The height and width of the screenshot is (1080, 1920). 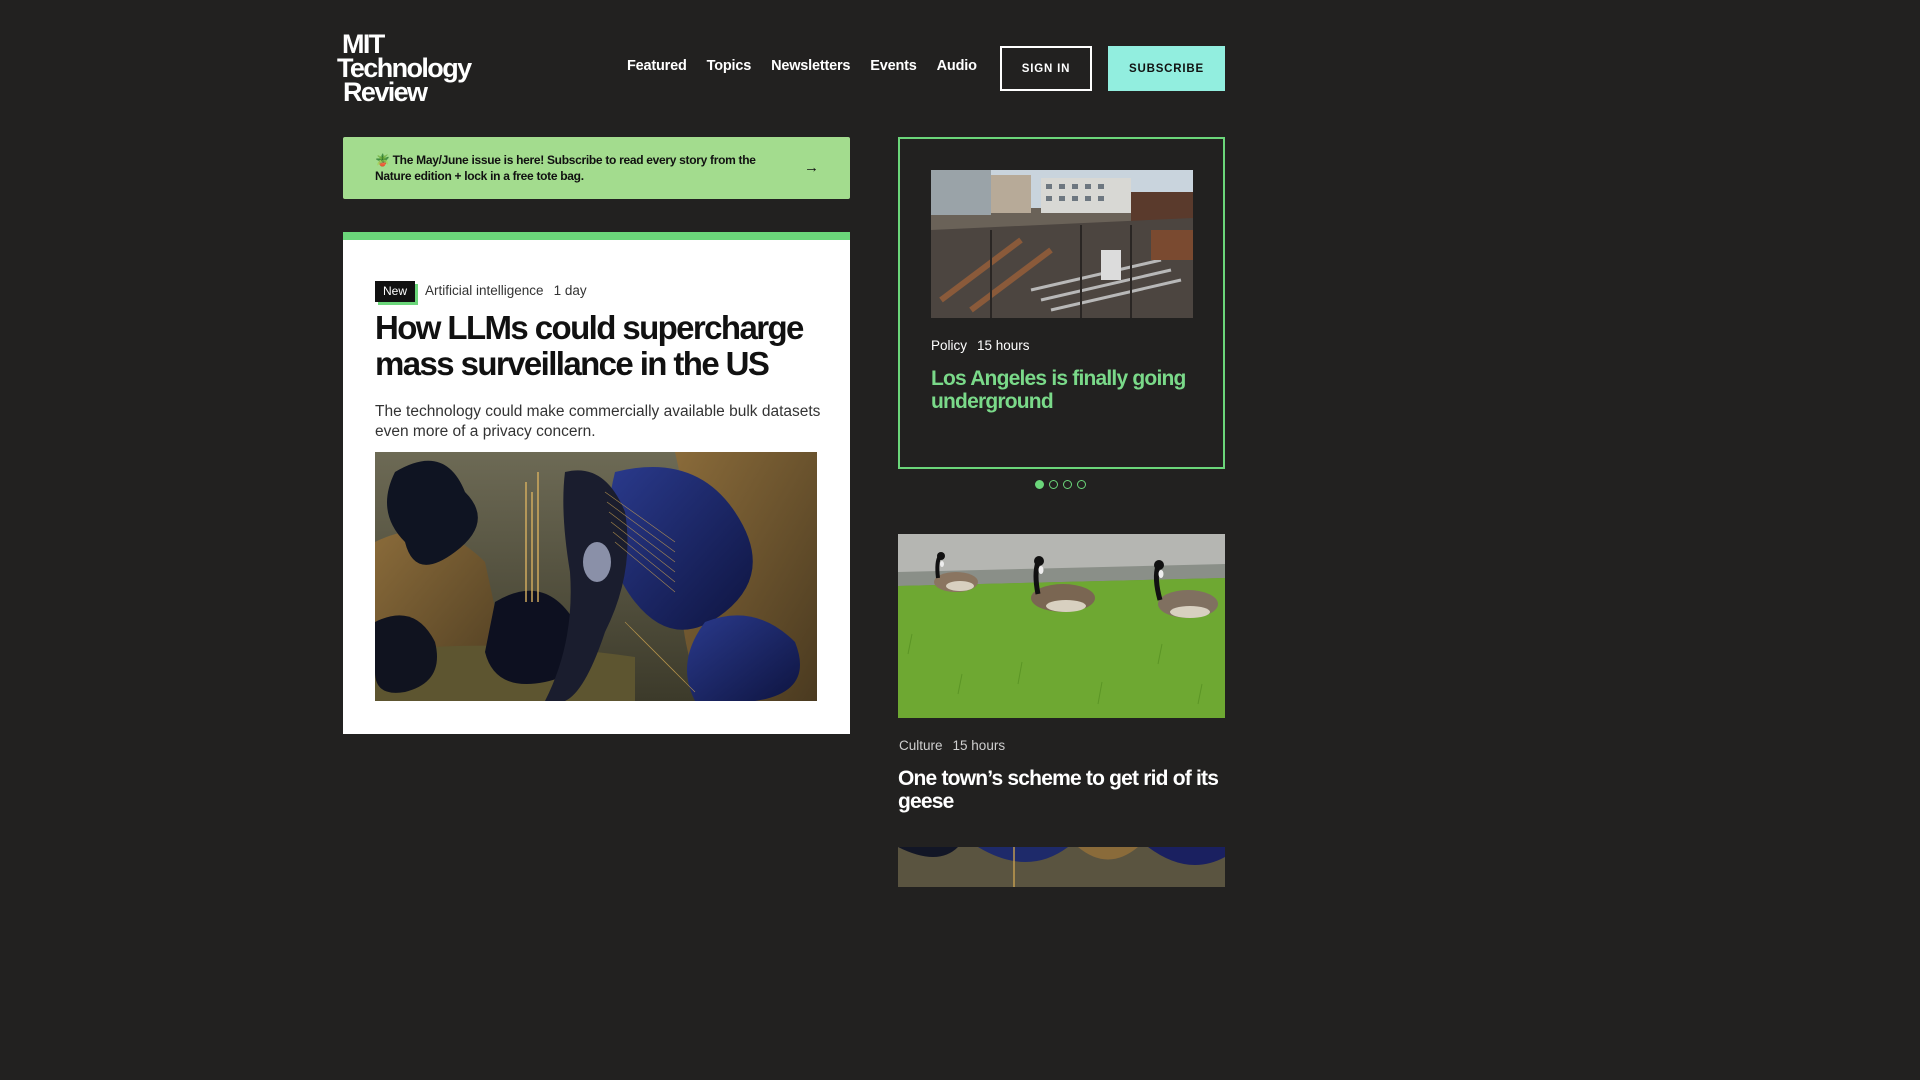 I want to click on nav-newsletters: Newsletters, so click(x=810, y=66).